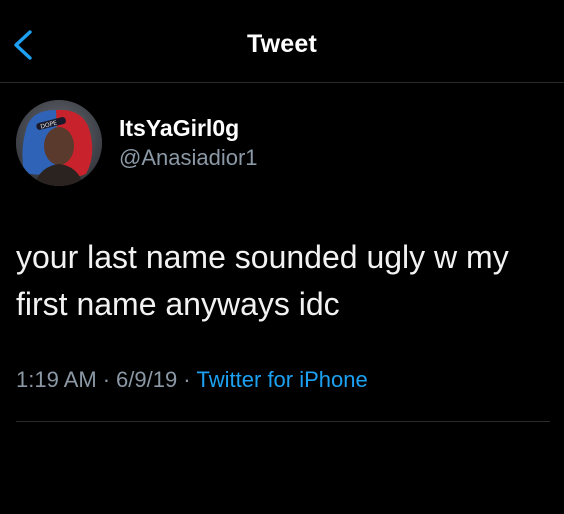  Describe the element at coordinates (147, 379) in the screenshot. I see `tweet-date: 6/9/19` at that location.